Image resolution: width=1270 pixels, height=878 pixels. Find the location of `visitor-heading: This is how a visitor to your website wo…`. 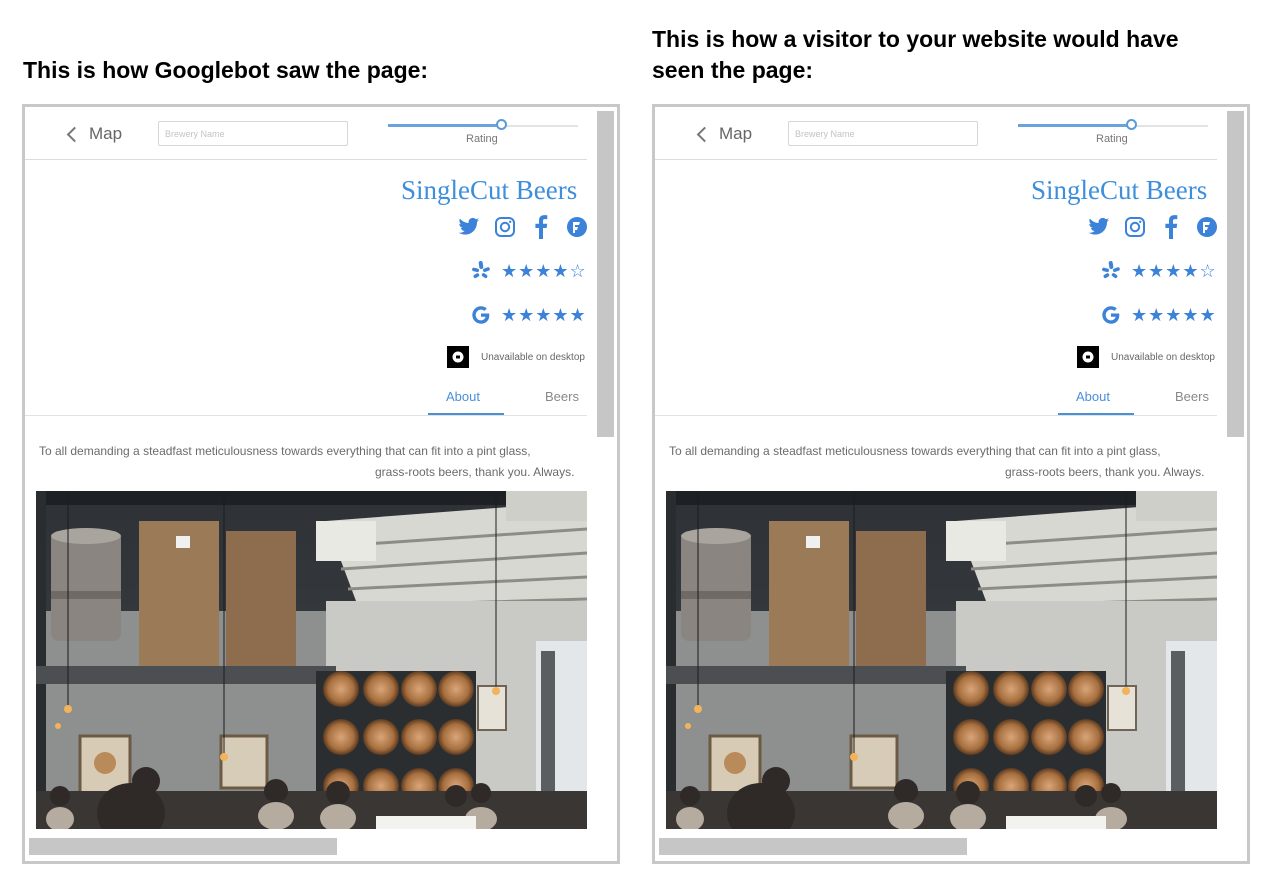

visitor-heading: This is how a visitor to your website wo… is located at coordinates (915, 54).